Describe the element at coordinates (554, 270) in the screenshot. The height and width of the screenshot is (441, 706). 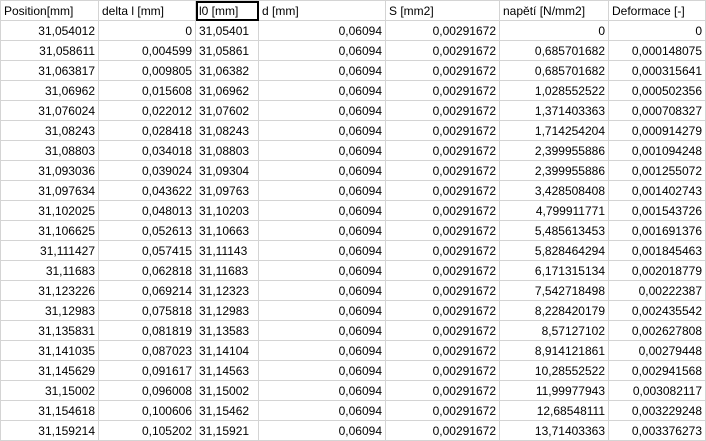
I see `cell-napeti: 6,171315134` at that location.